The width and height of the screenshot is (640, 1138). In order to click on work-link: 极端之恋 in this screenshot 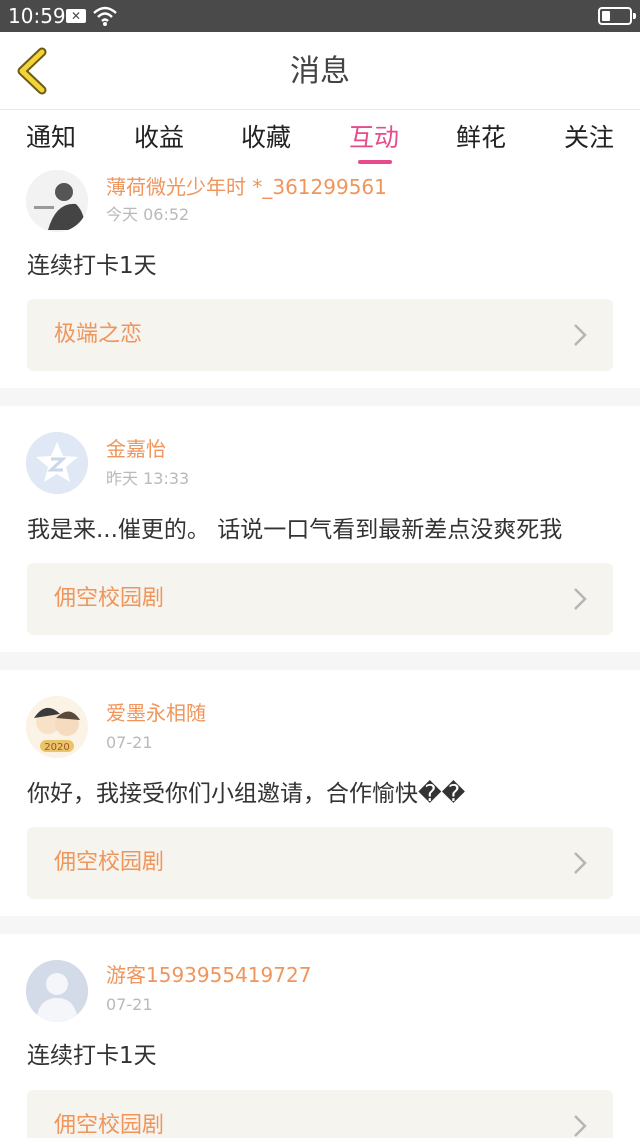, I will do `click(320, 335)`.